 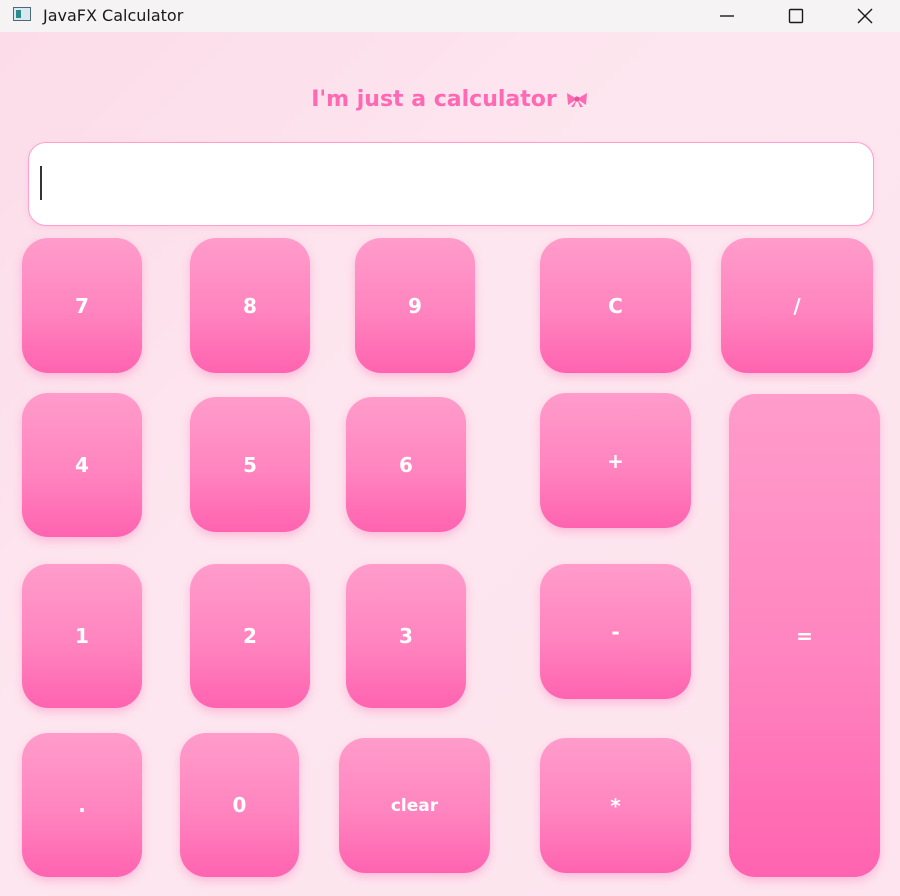 What do you see at coordinates (113, 15) in the screenshot?
I see `window-title: JavaFX Calculator` at bounding box center [113, 15].